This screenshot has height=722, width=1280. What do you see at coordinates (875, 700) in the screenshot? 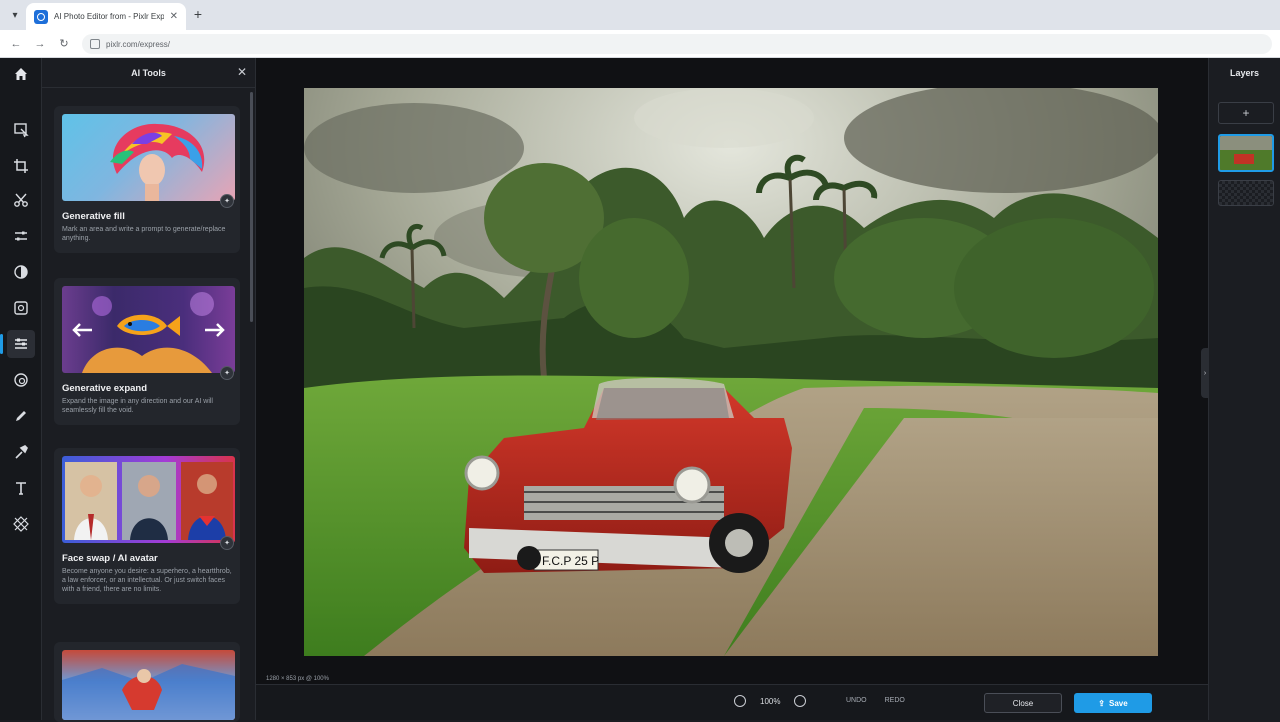
I see `history-controls: UNDO REDO` at bounding box center [875, 700].